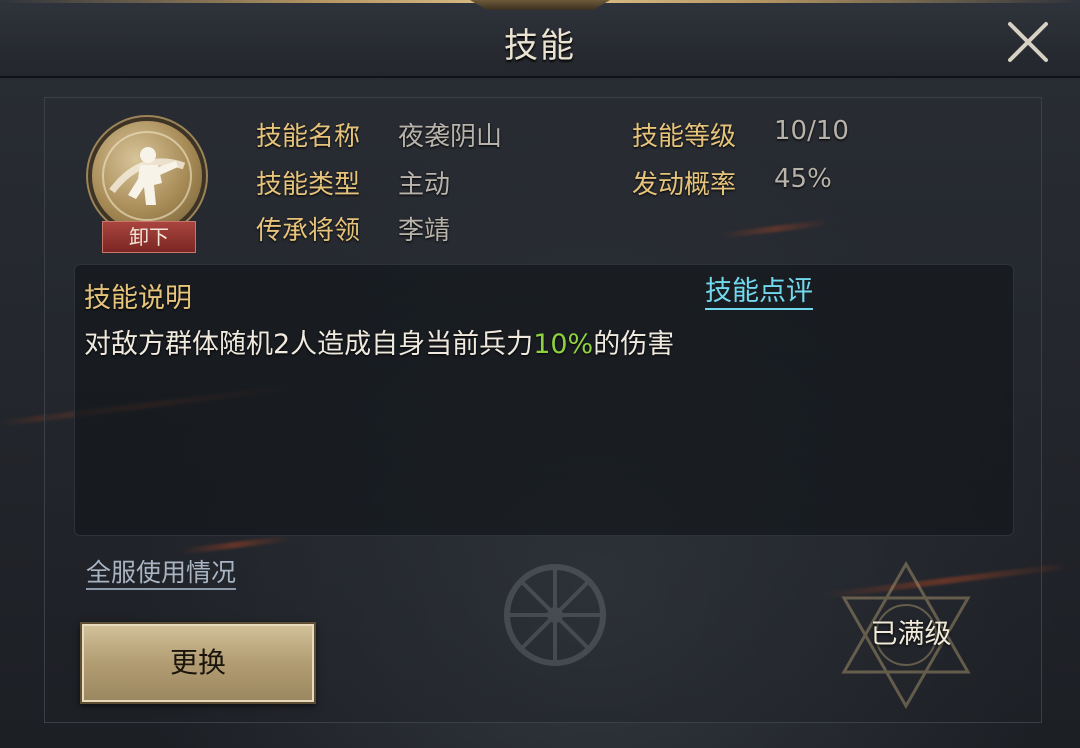 The height and width of the screenshot is (748, 1080). Describe the element at coordinates (563, 344) in the screenshot. I see `description-highlight: 10%` at that location.